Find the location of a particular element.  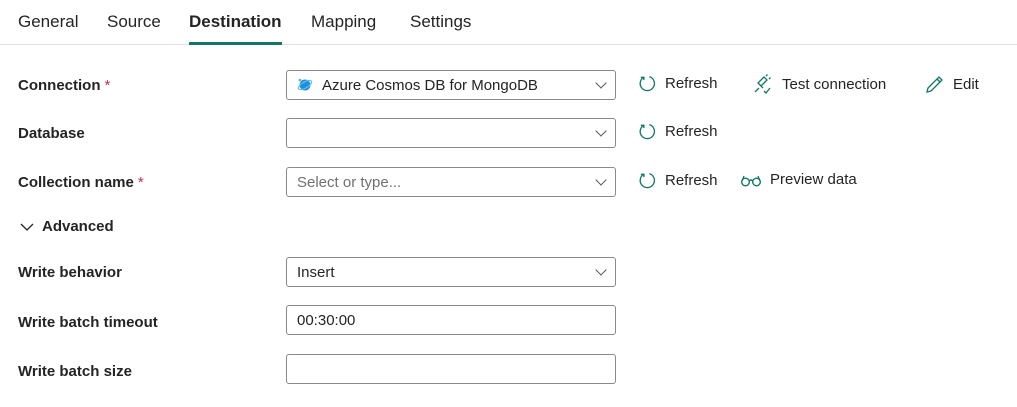

write-batch-timeout-input: 00:30:00 is located at coordinates (451, 320).